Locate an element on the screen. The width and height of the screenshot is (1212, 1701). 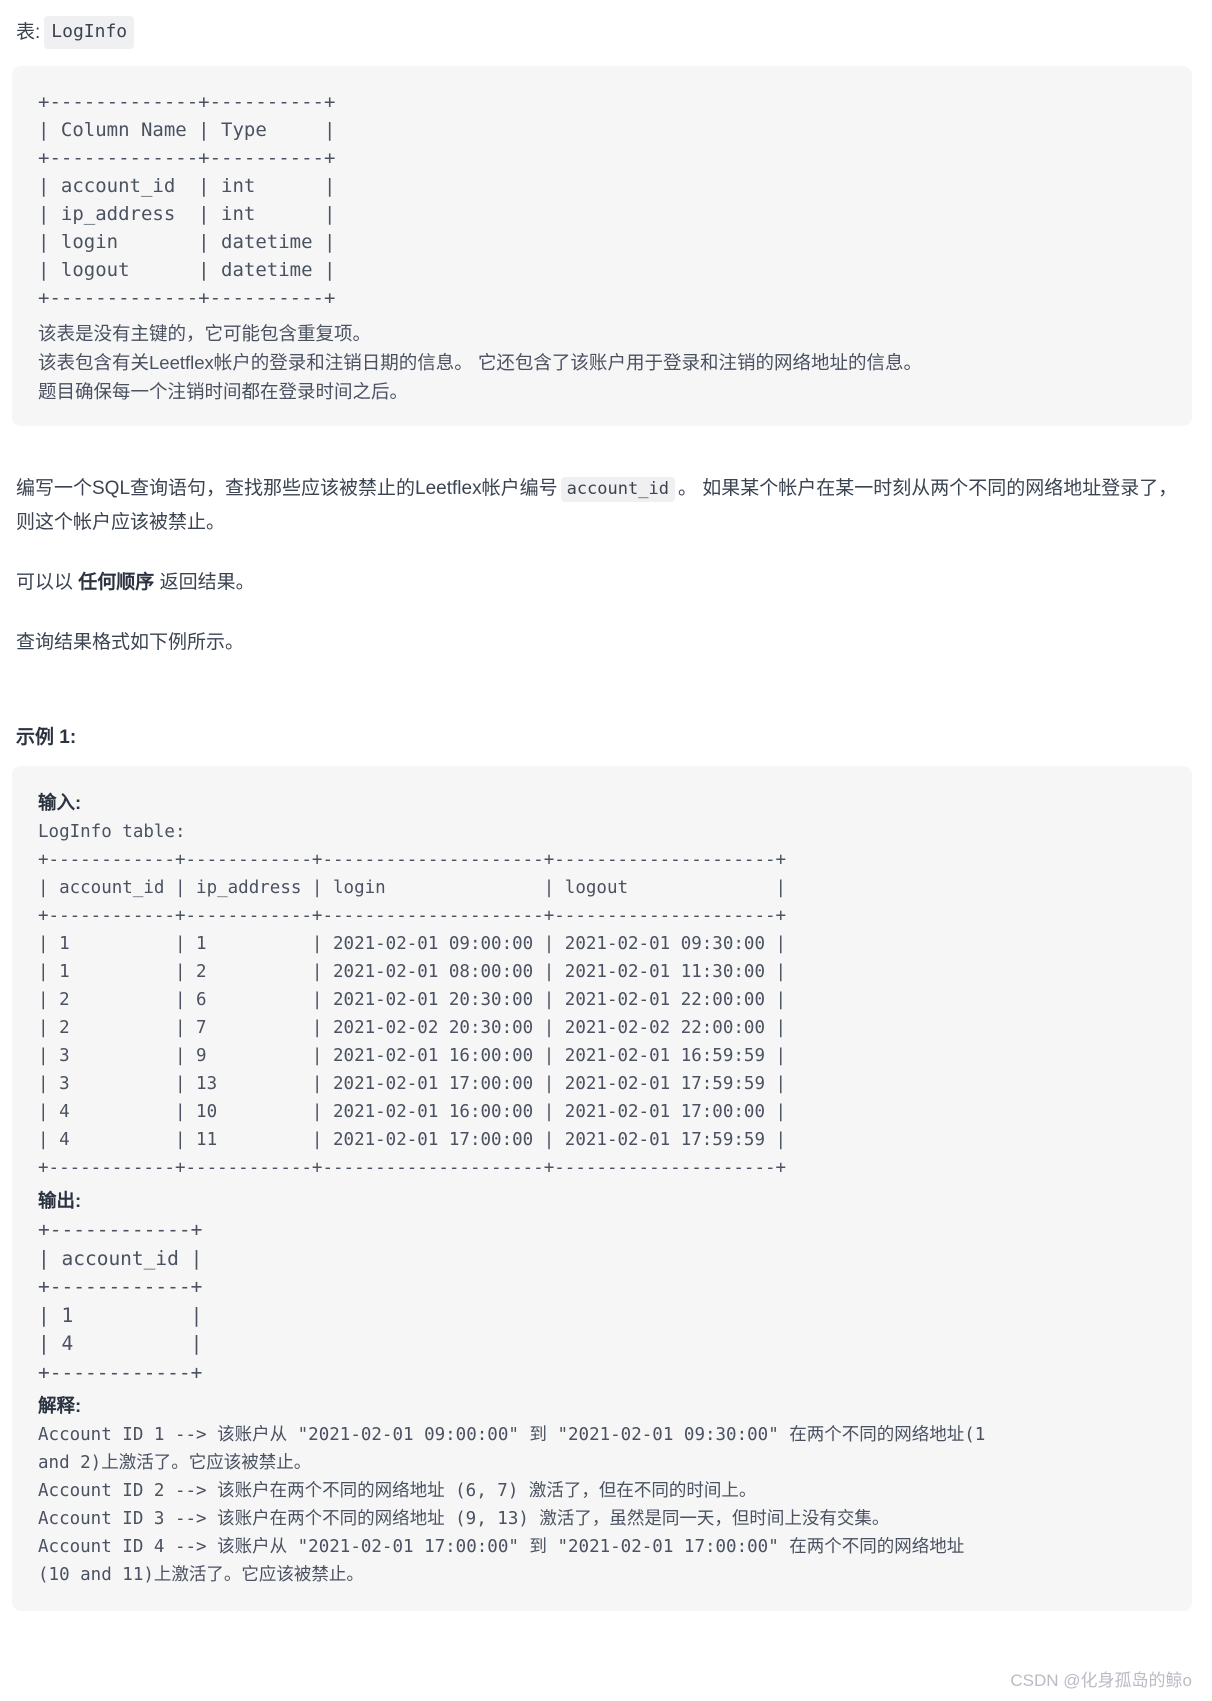
format-paragraph: 查询结果格式如下例所示。 is located at coordinates (130, 642).